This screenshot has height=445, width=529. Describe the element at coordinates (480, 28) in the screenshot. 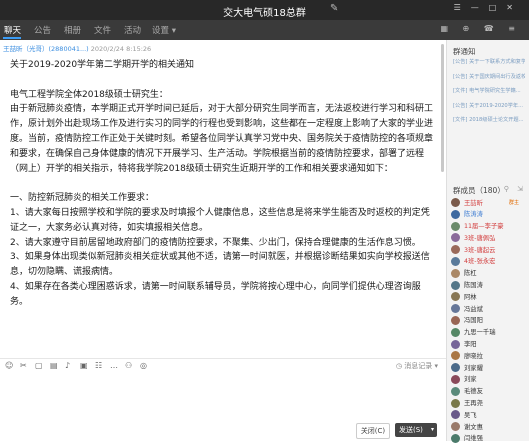

I see `tab-bar-tools-icon: ▦ ⊕ ☎ ≡` at that location.